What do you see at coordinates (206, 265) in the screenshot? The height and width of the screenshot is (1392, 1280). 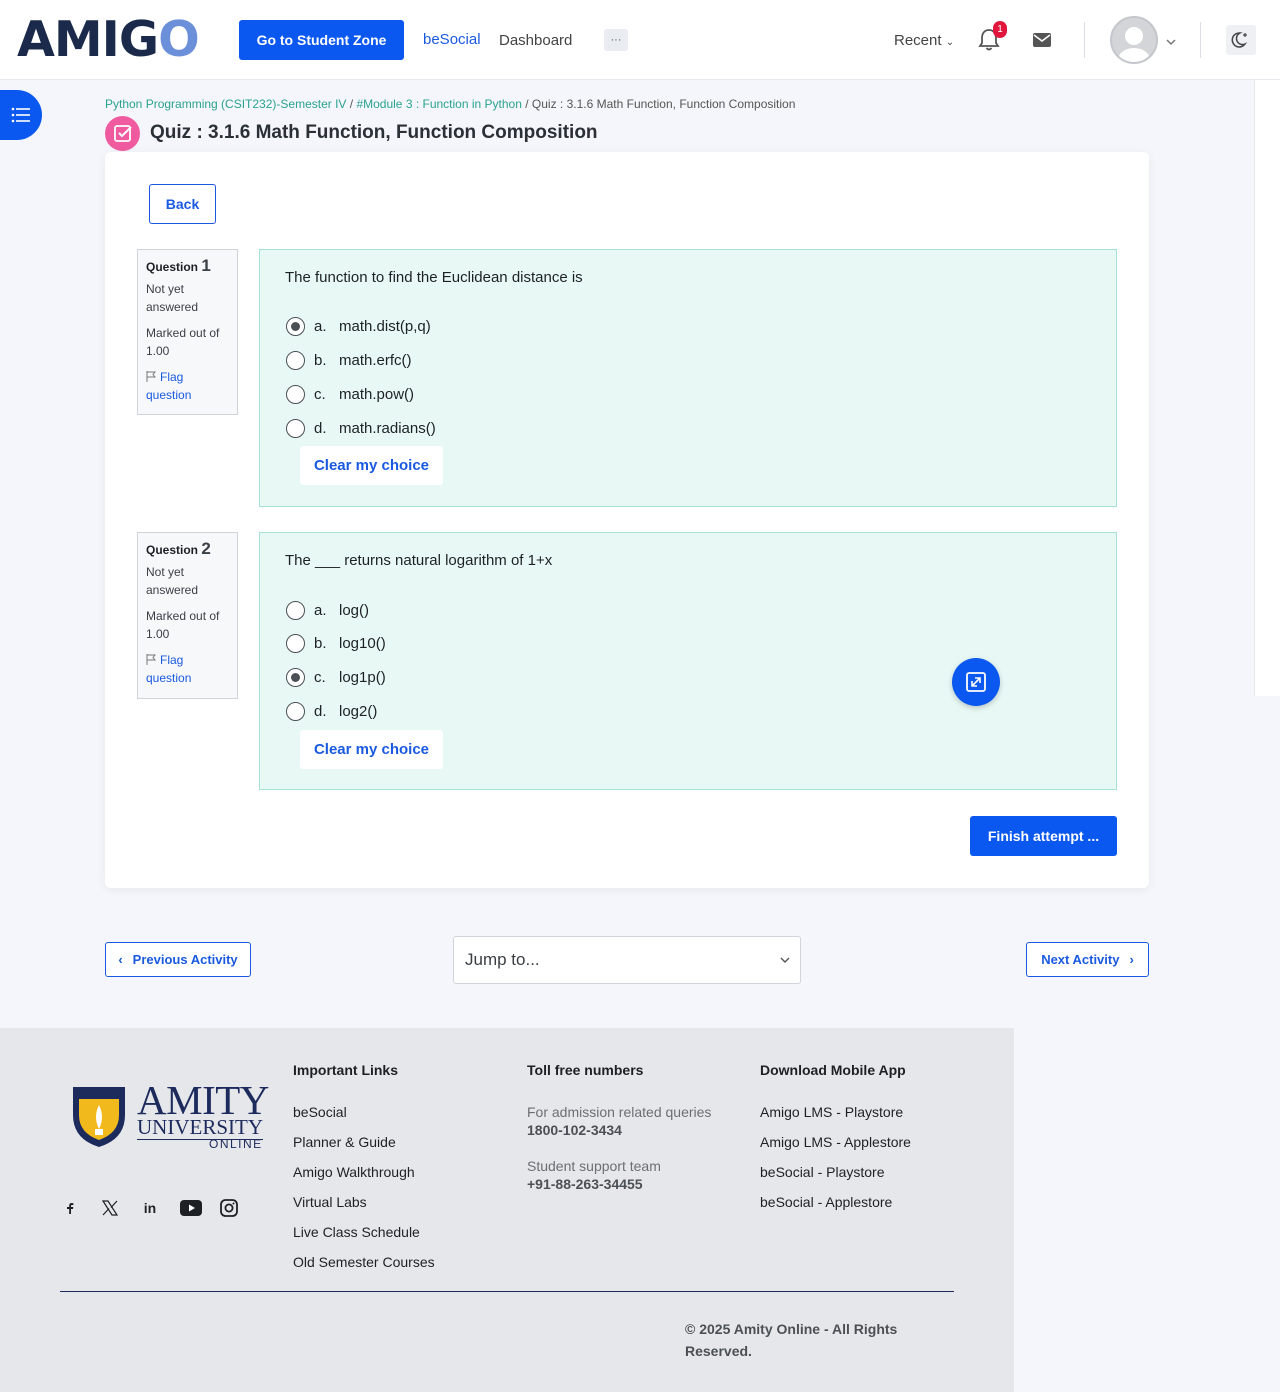 I see `question-number: 1` at bounding box center [206, 265].